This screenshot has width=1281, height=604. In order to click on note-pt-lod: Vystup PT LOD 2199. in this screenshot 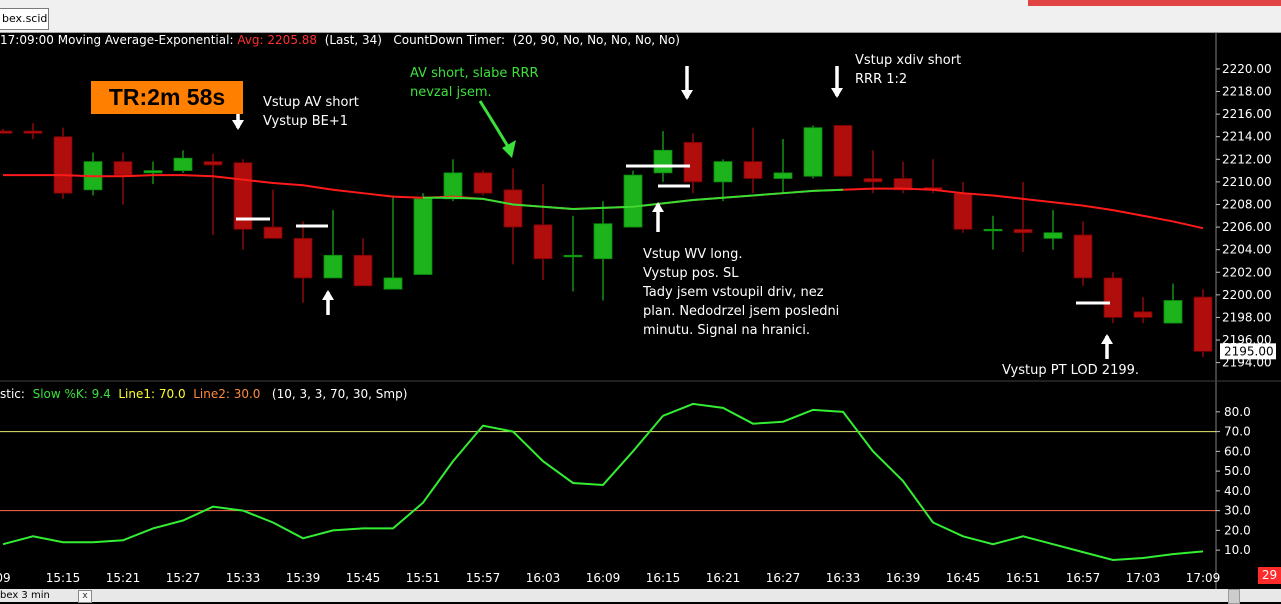, I will do `click(1071, 370)`.